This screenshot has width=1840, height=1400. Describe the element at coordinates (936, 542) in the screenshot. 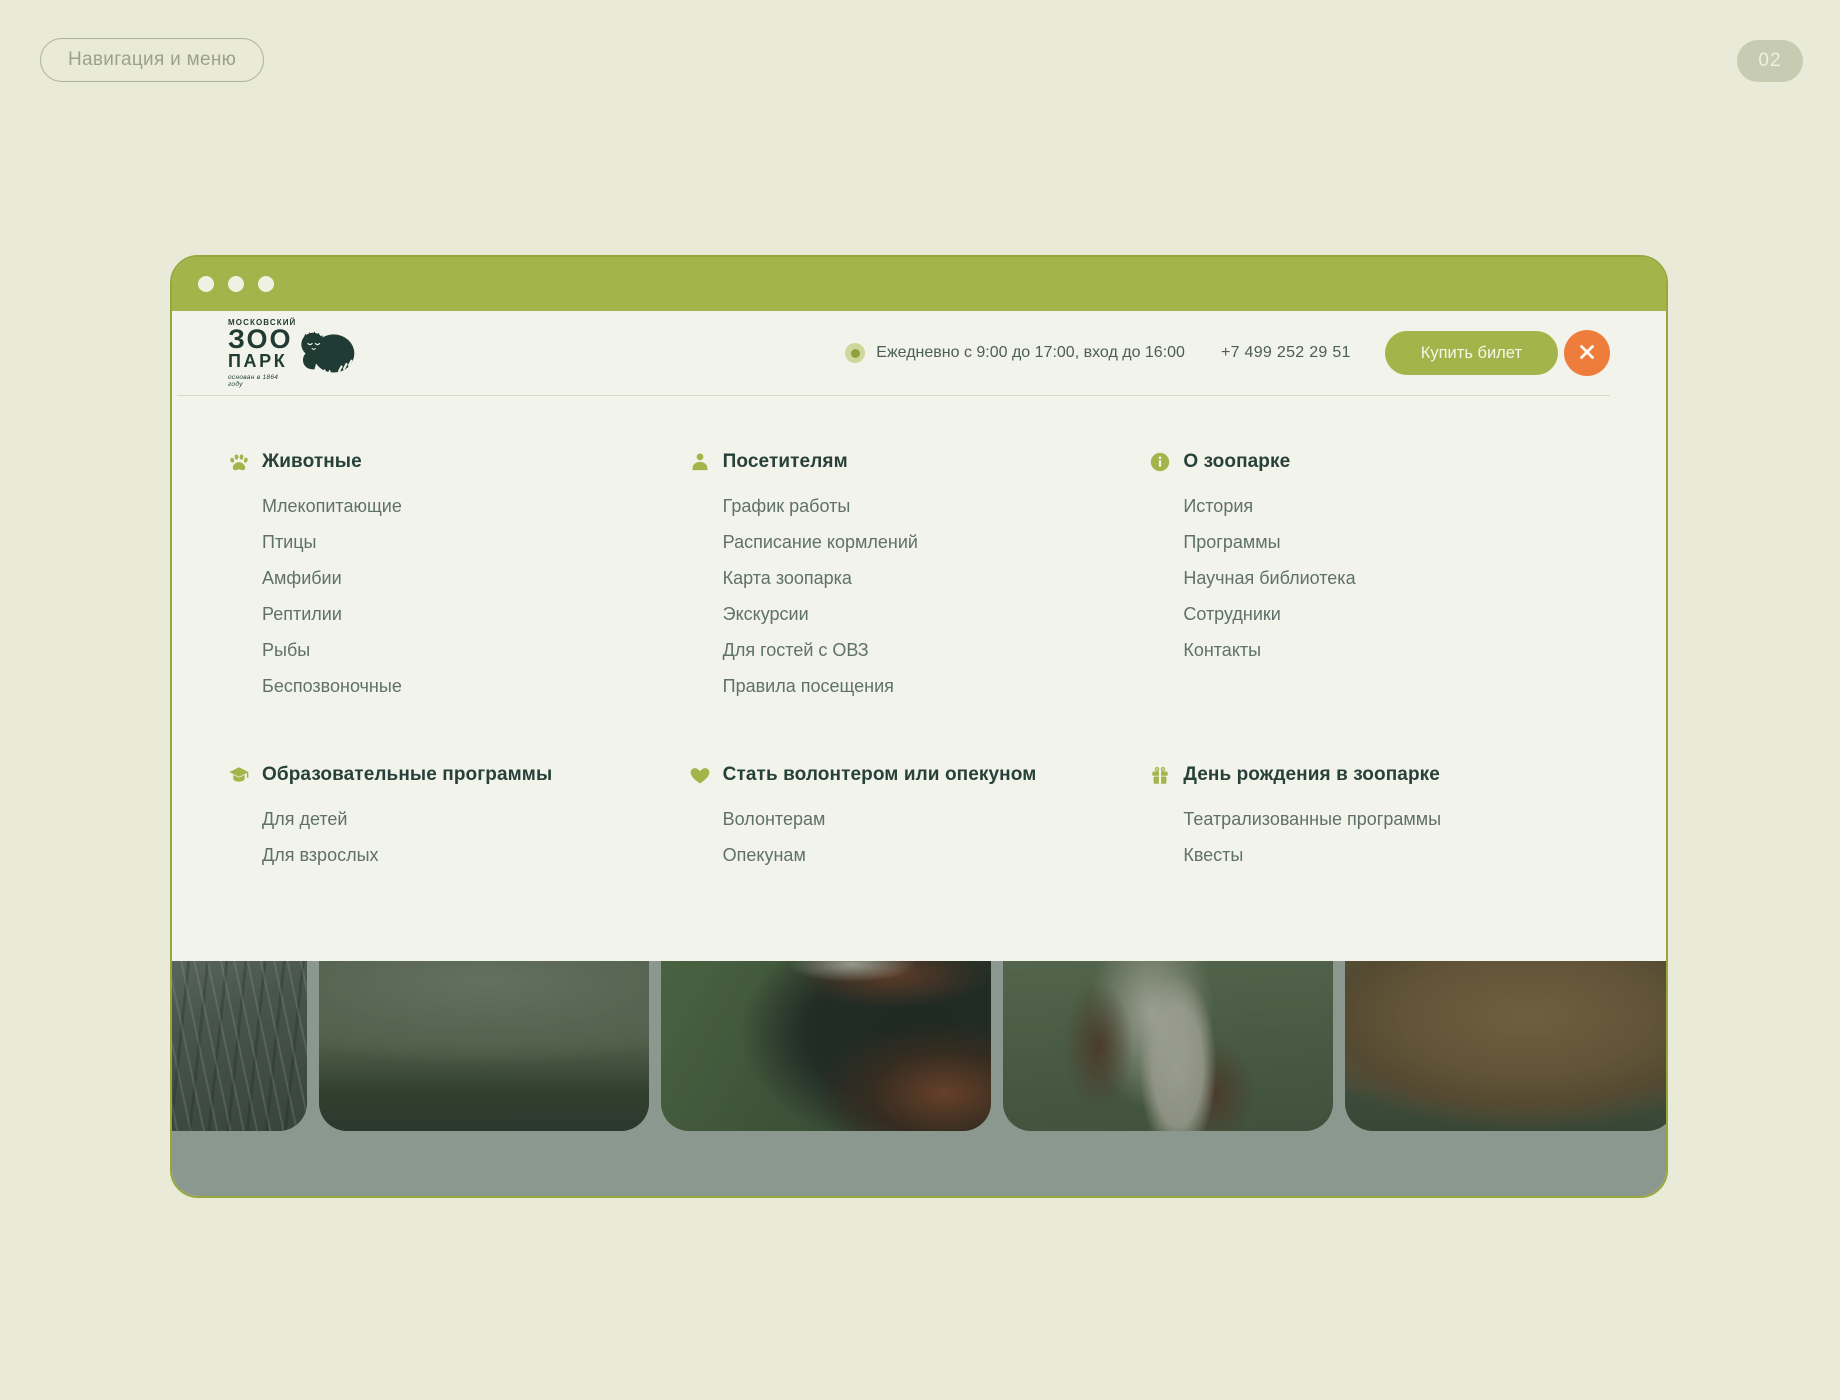

I see `menu-item: Расписание кормлений` at that location.